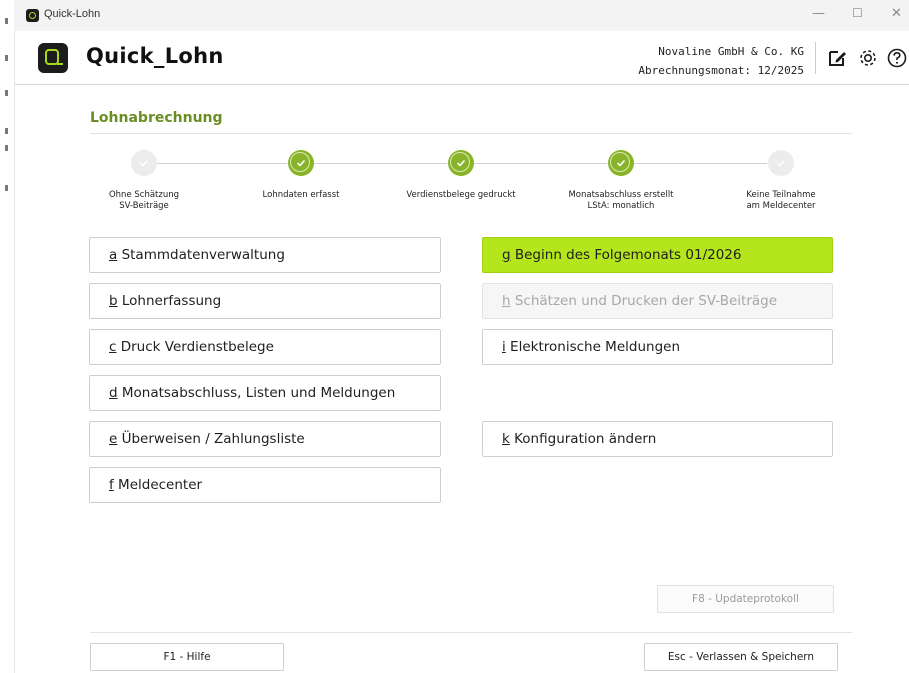 The height and width of the screenshot is (673, 909). I want to click on step-3-indicator, so click(461, 163).